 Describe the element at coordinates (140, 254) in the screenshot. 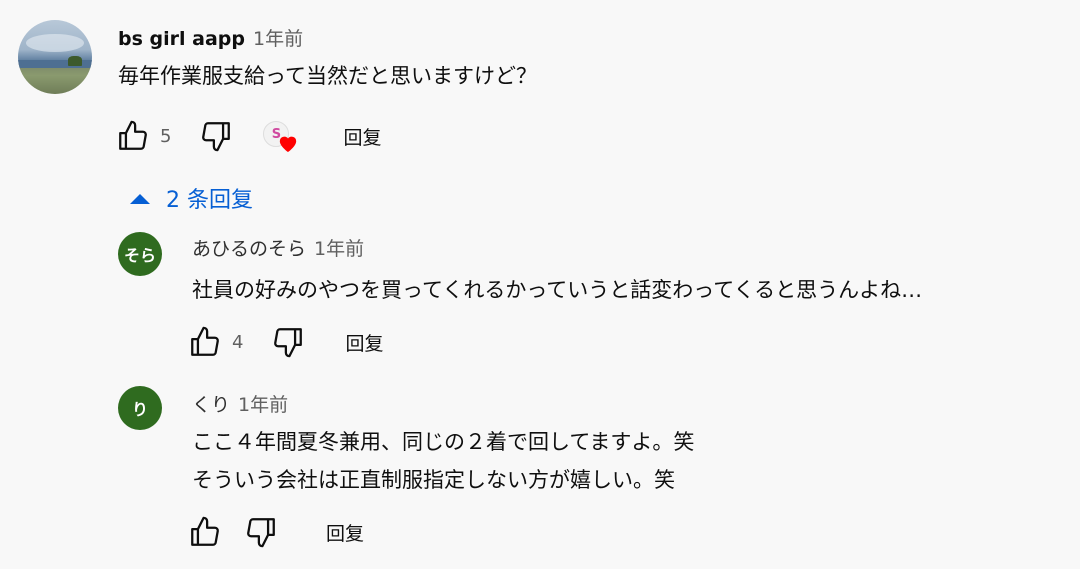

I see `reply-avatar: そら` at that location.